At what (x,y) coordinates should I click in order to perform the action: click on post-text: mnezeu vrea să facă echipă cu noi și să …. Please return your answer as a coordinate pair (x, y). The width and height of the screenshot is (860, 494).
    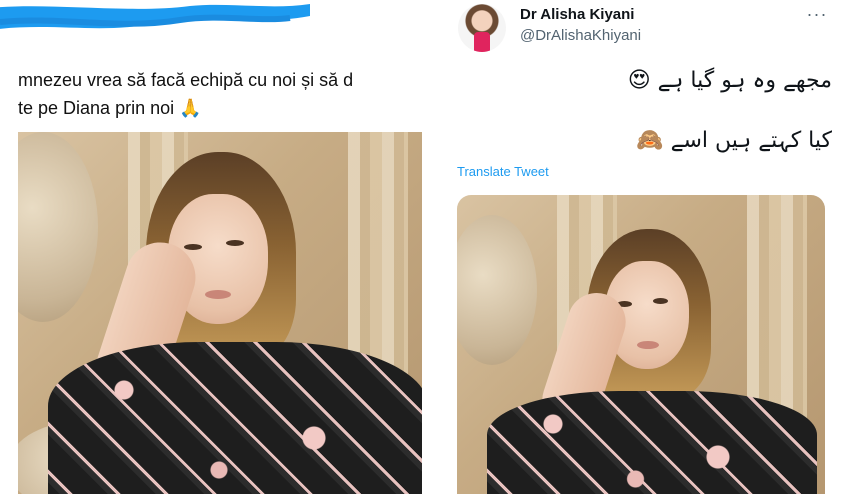
    Looking at the image, I should click on (186, 94).